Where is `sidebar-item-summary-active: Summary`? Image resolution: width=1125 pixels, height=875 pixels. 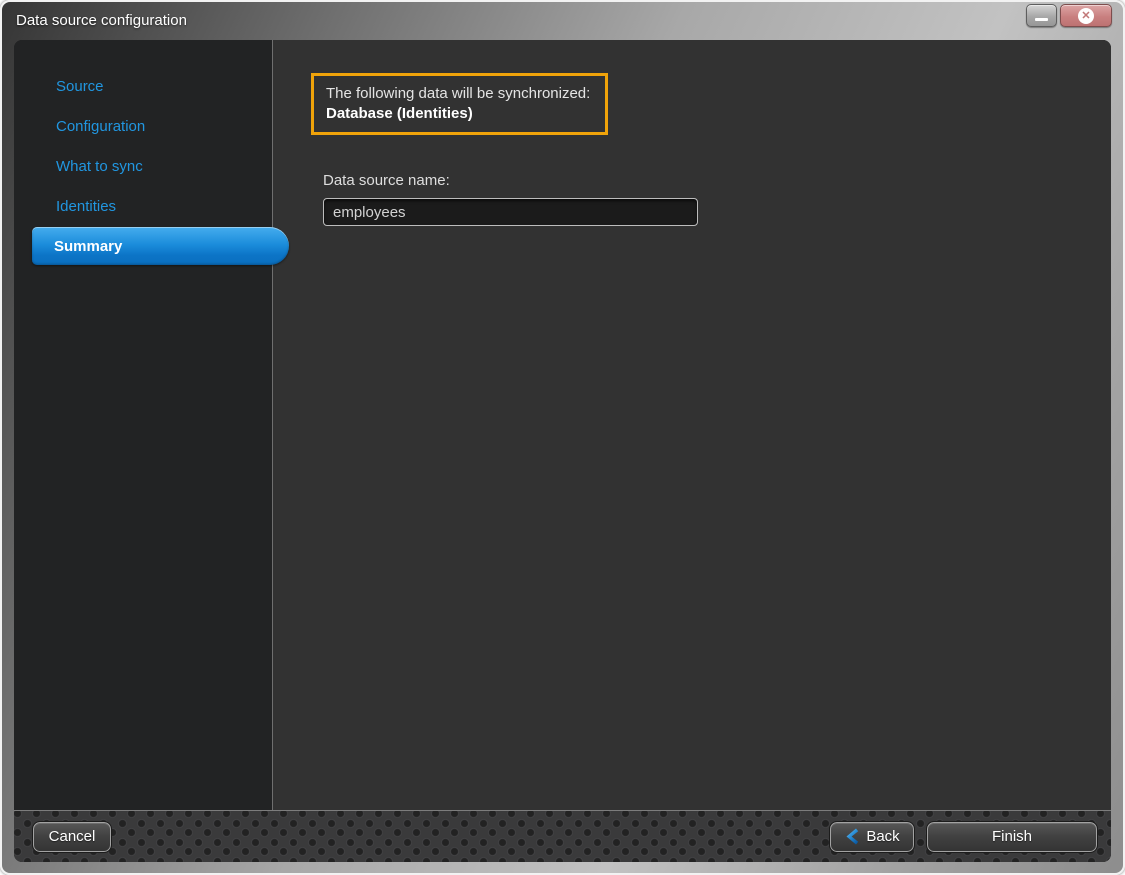 sidebar-item-summary-active: Summary is located at coordinates (160, 246).